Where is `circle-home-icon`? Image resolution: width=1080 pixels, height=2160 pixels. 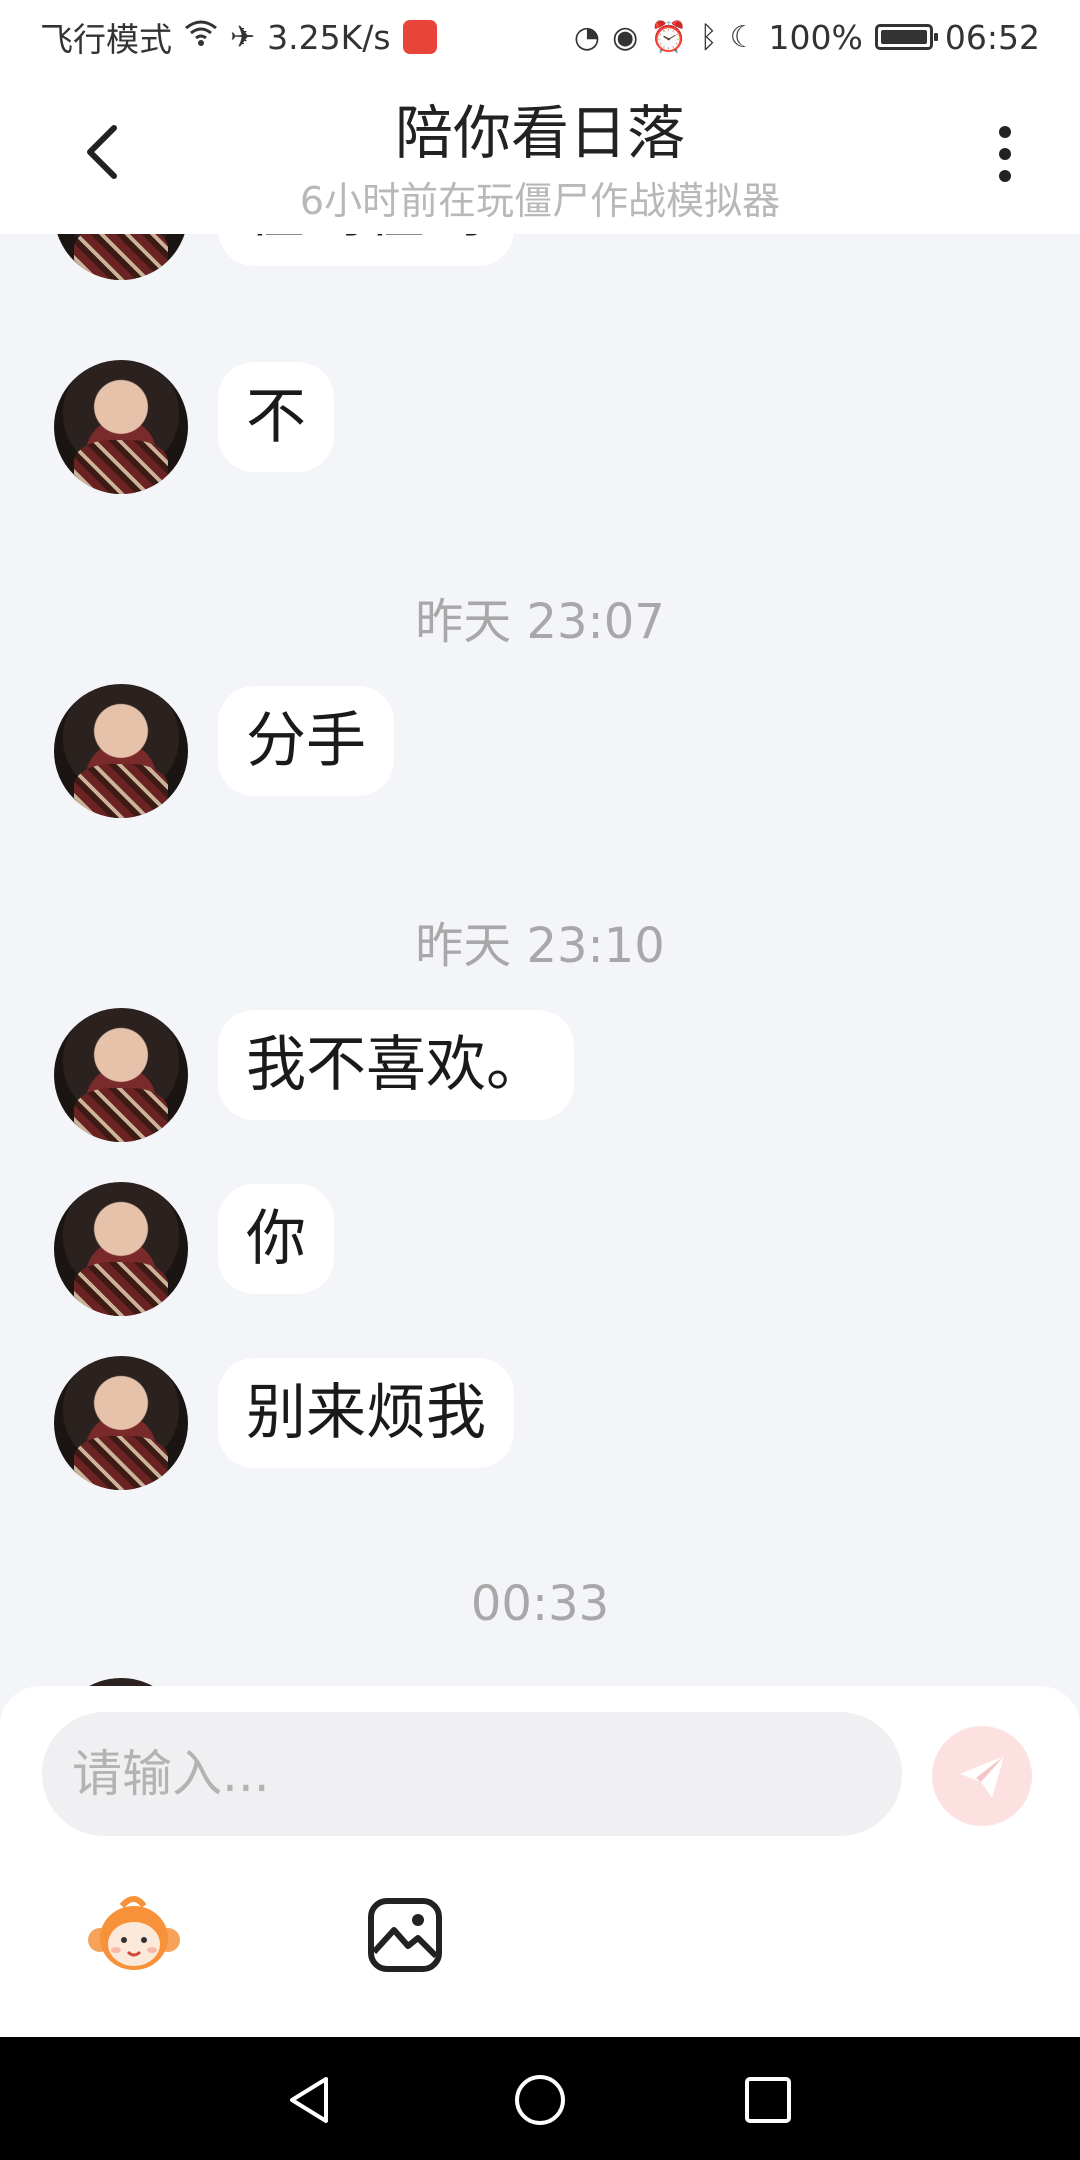
circle-home-icon is located at coordinates (540, 2100).